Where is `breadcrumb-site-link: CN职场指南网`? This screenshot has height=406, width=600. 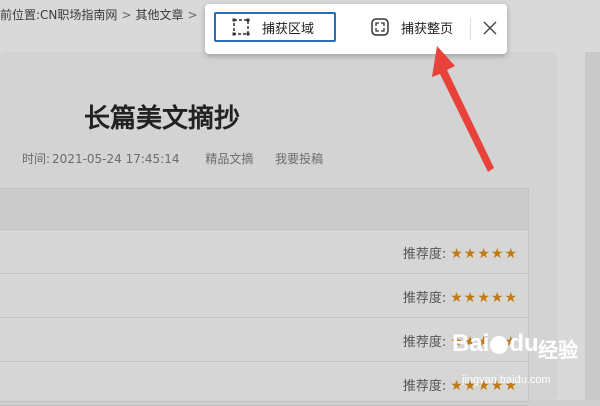
breadcrumb-site-link: CN职场指南网 is located at coordinates (78, 14).